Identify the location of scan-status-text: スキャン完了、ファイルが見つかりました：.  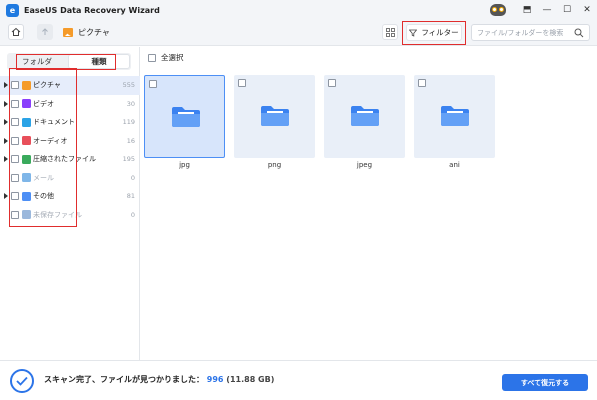
(124, 379).